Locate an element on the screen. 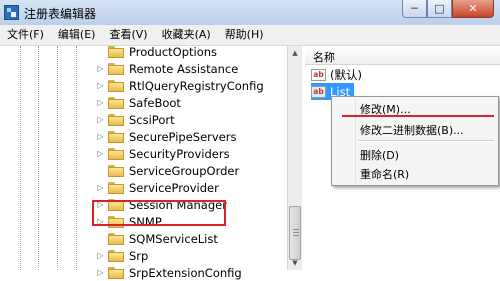  tree-item: ▷ RtlQueryRegistryConfig is located at coordinates (180, 85).